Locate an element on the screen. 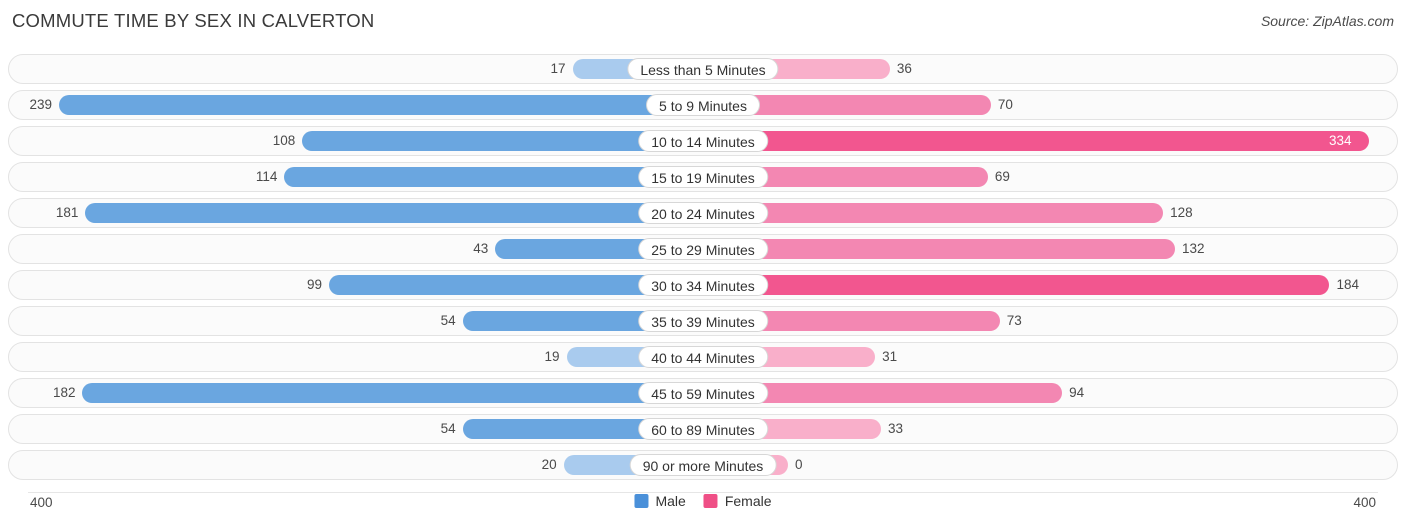 Image resolution: width=1406 pixels, height=523 pixels. bar-value-male: 20 is located at coordinates (549, 464).